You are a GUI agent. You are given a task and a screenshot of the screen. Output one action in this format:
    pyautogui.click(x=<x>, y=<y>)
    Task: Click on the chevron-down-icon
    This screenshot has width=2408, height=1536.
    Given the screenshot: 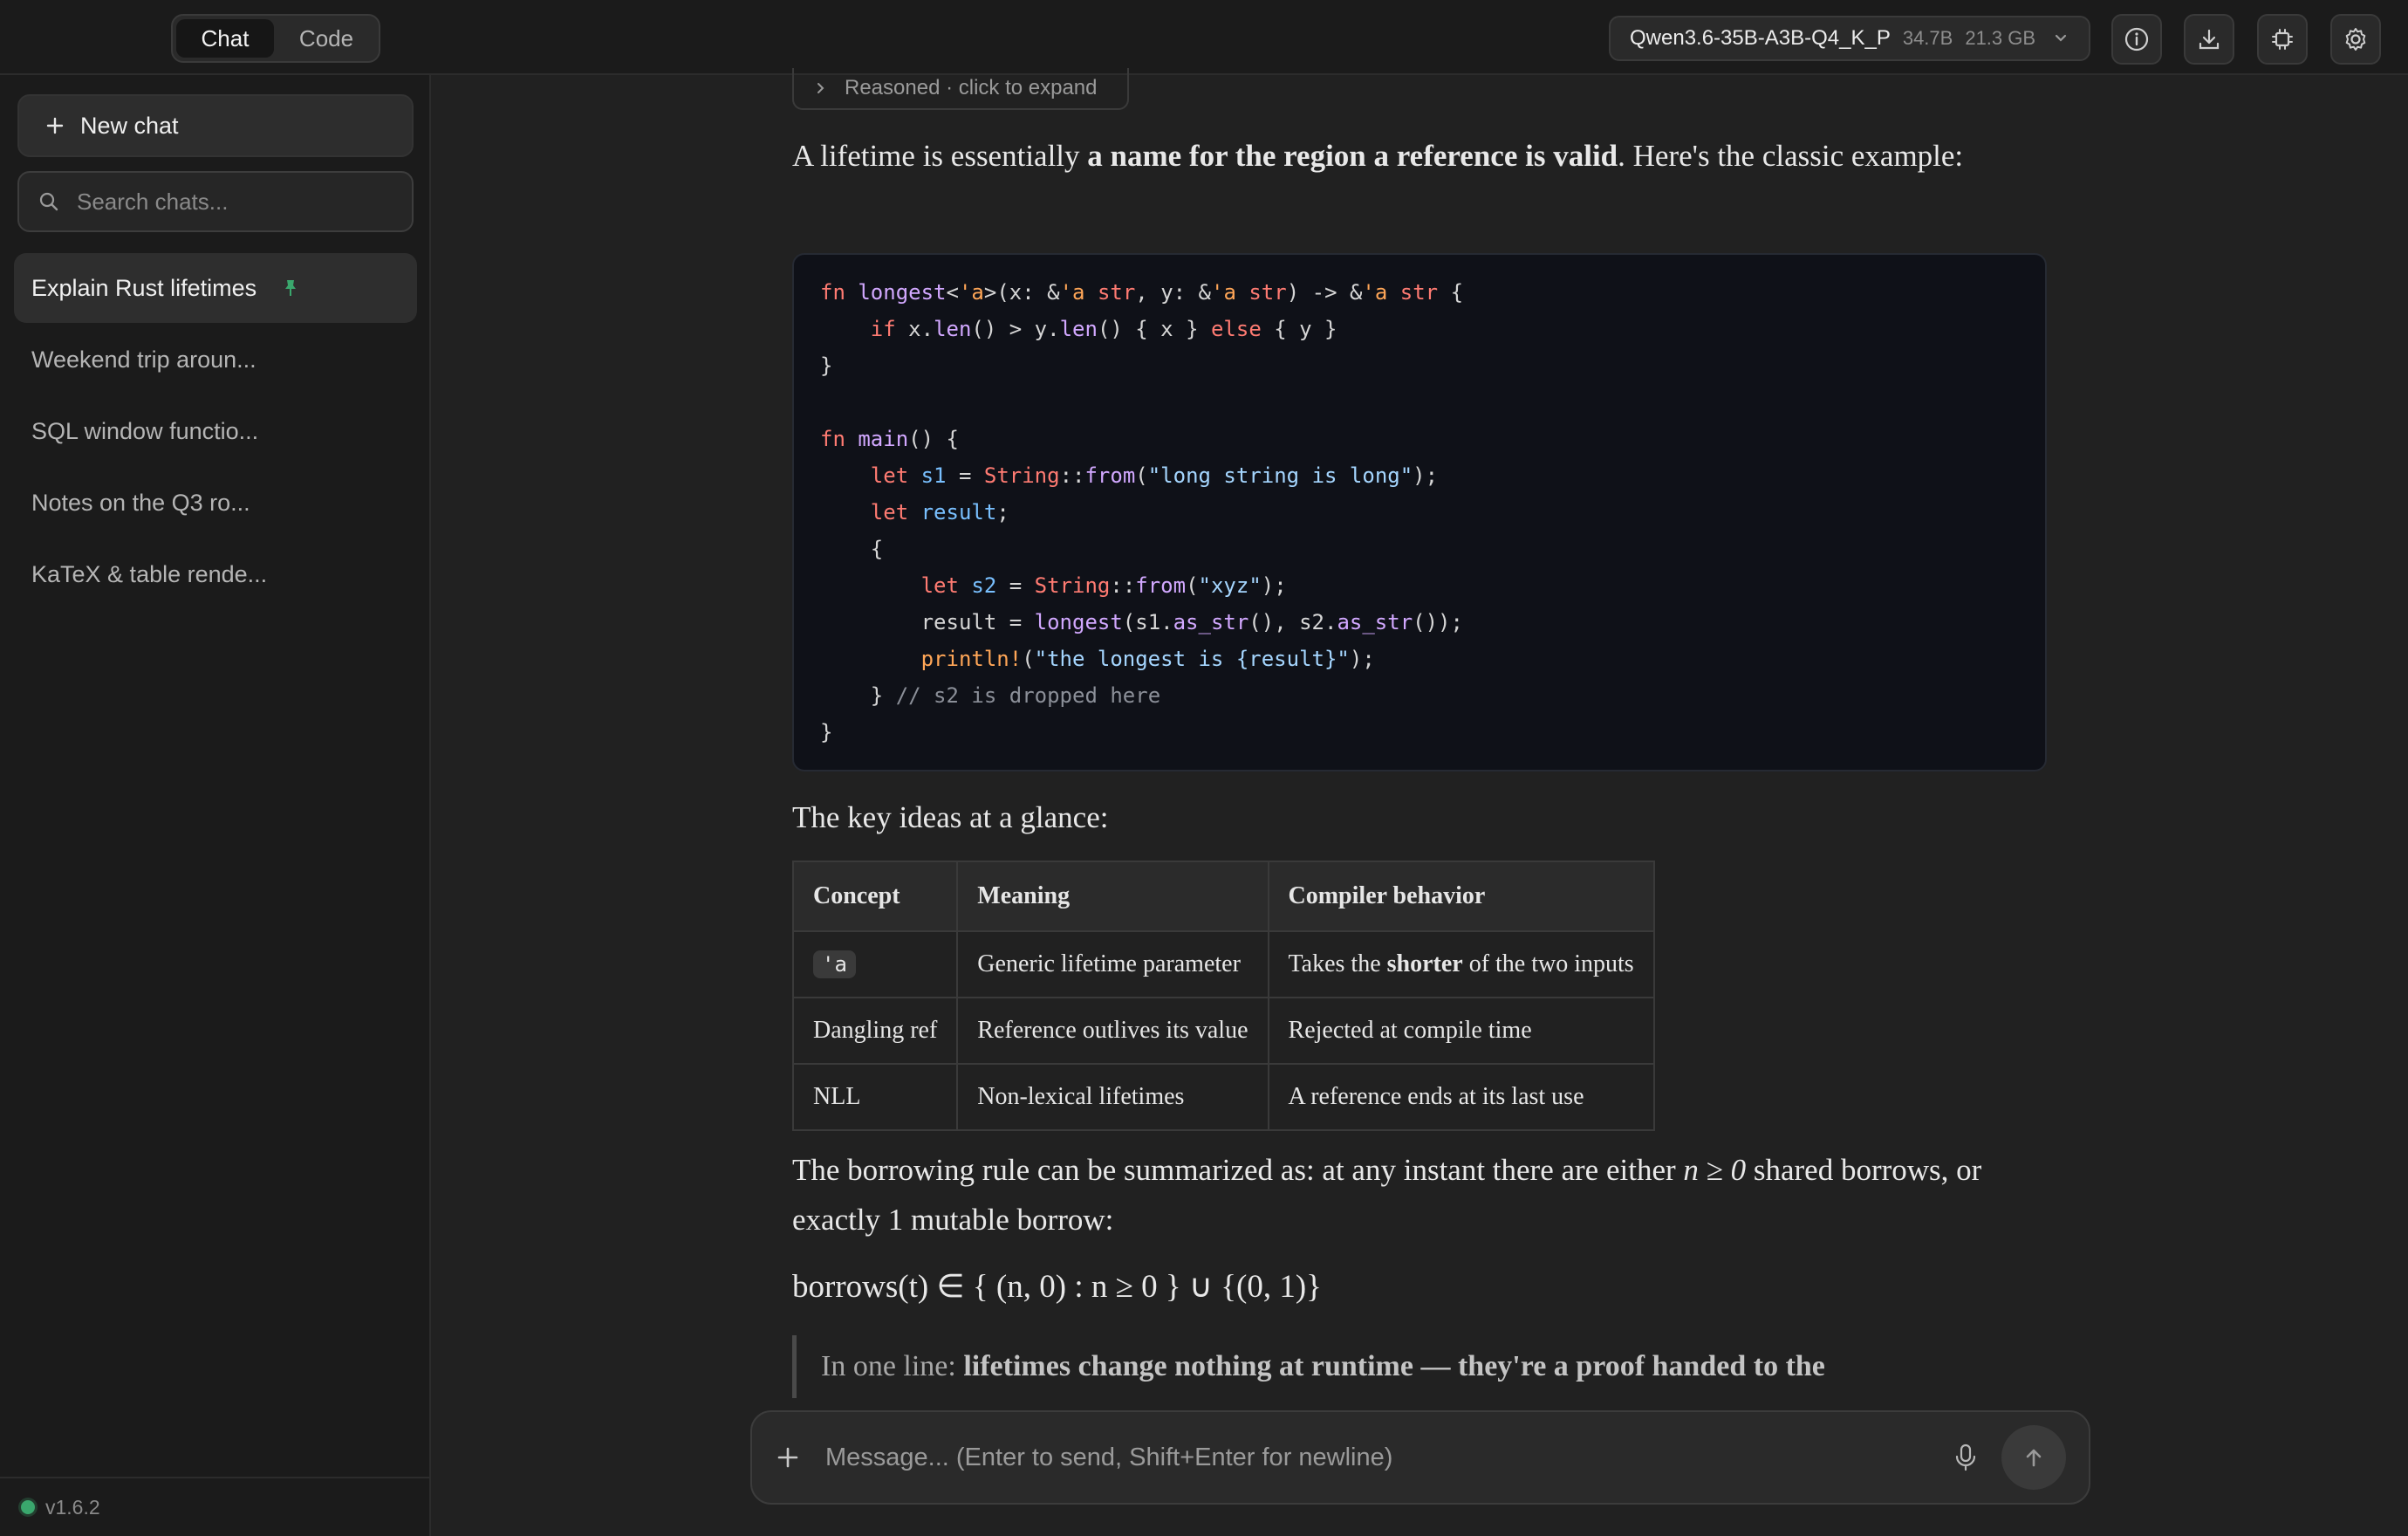 What is the action you would take?
    pyautogui.click(x=2061, y=38)
    